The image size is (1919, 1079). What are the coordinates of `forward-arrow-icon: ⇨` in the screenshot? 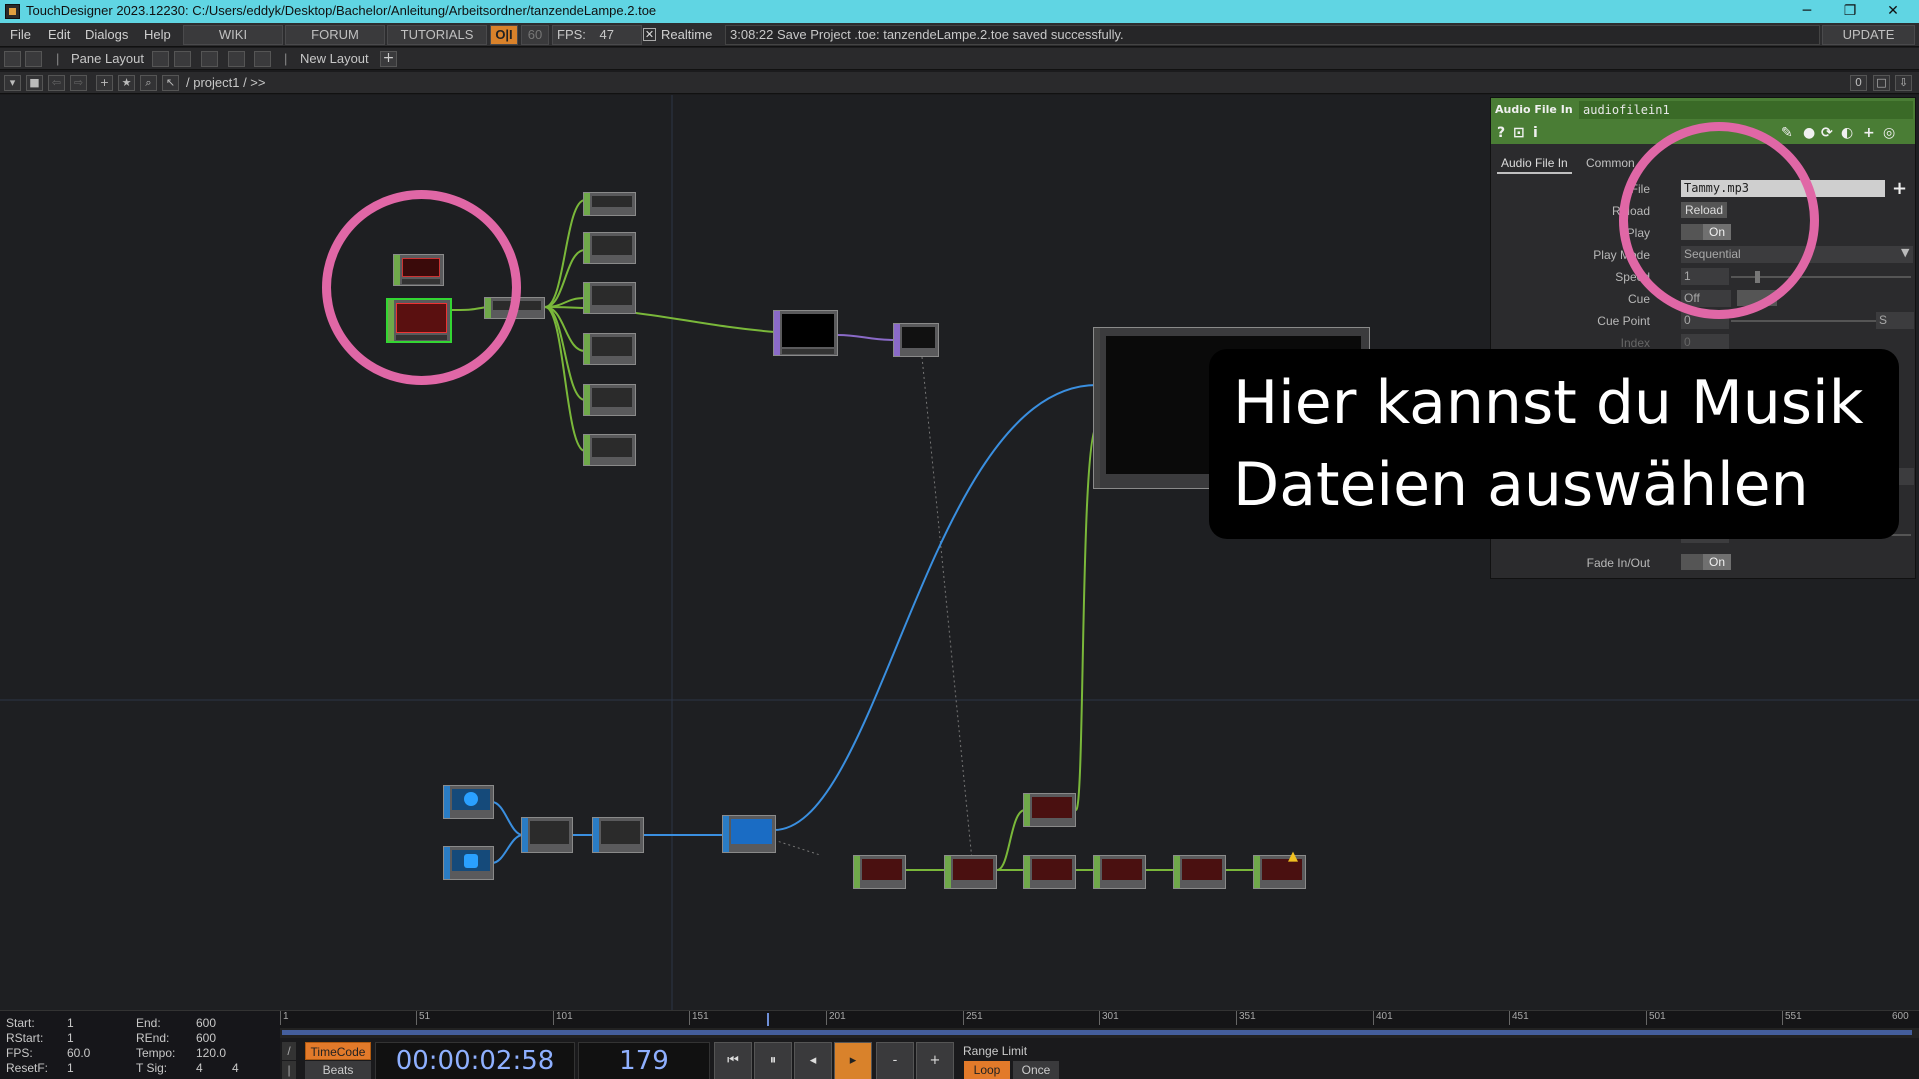 It's located at (78, 83).